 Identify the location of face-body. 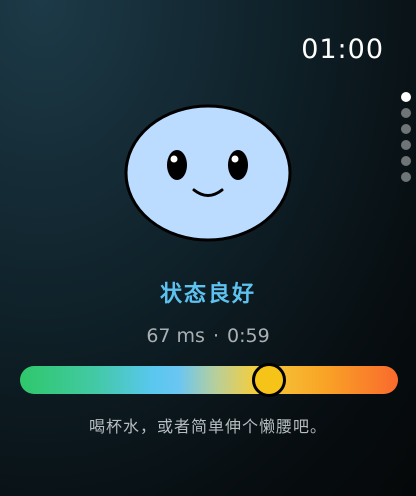
(208, 173).